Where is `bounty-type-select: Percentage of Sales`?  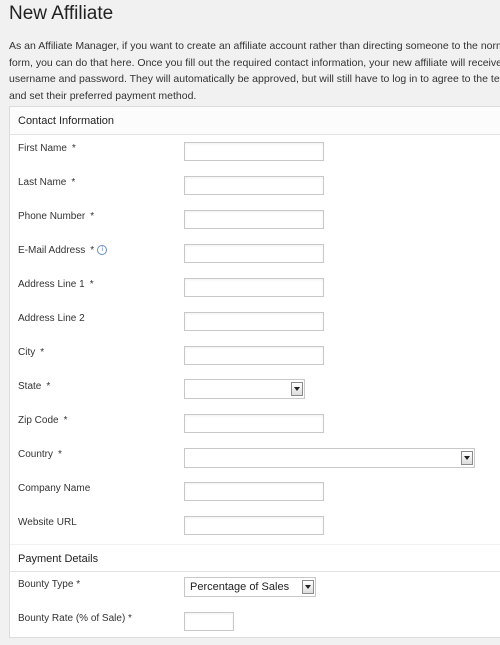
bounty-type-select: Percentage of Sales is located at coordinates (250, 587).